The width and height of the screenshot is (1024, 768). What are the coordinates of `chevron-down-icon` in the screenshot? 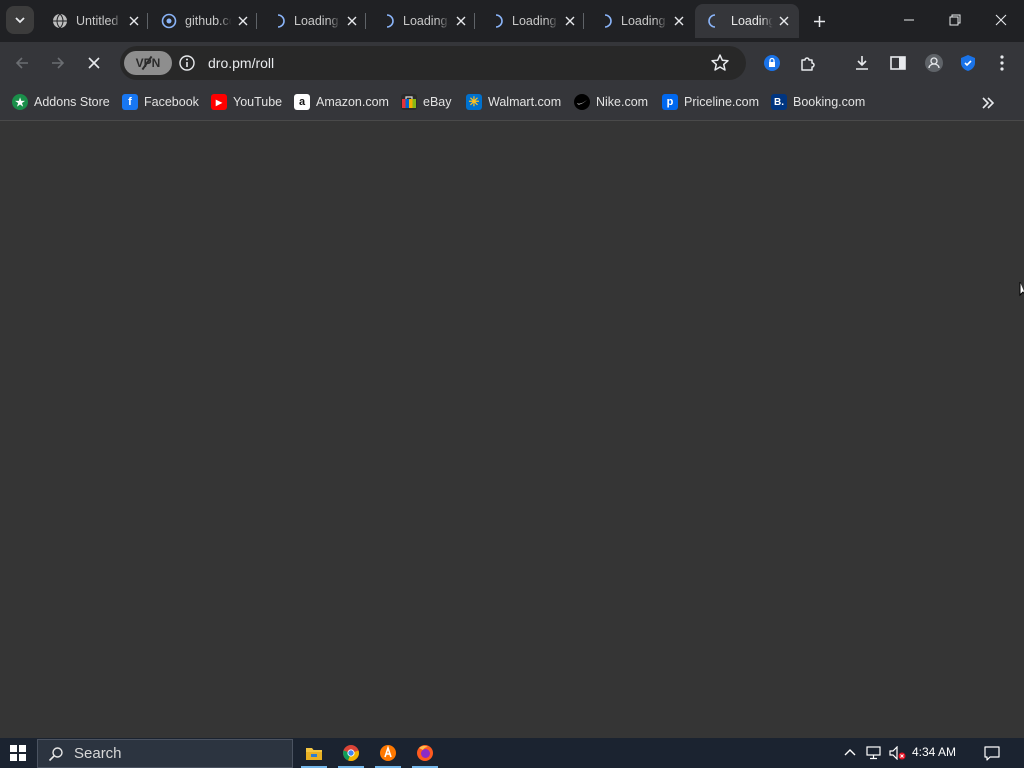 It's located at (20, 20).